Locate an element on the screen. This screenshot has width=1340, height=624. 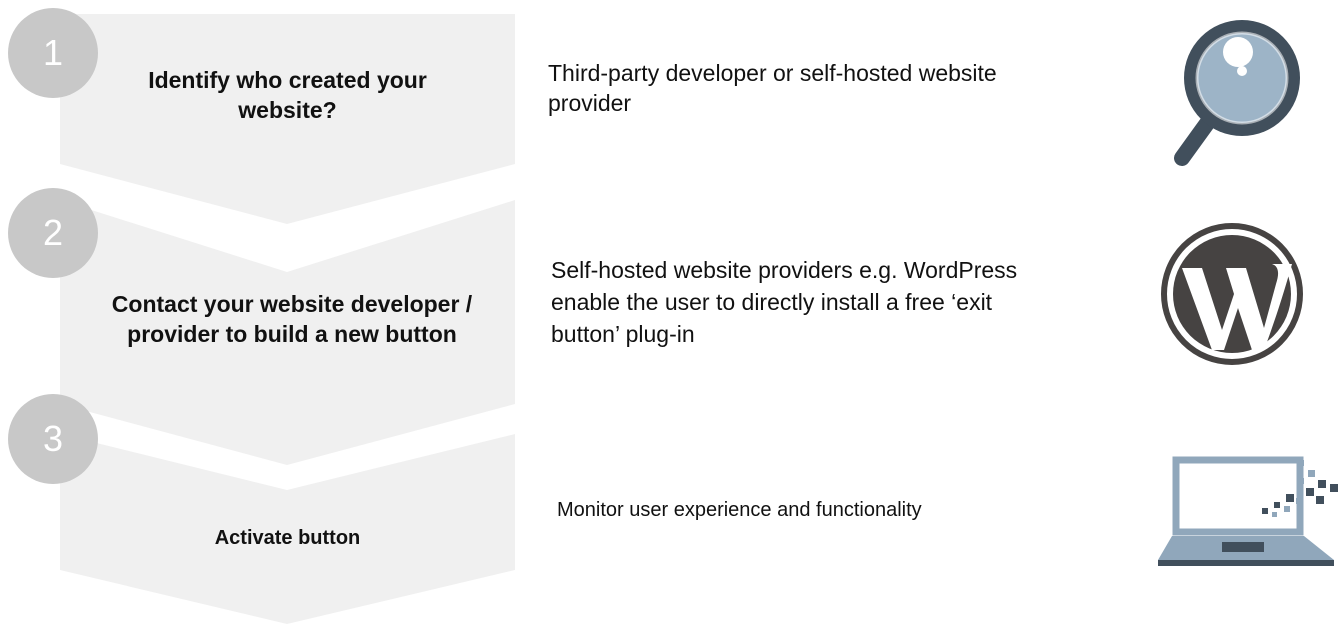
step-1-title: Identify who created your website? is located at coordinates (287, 95).